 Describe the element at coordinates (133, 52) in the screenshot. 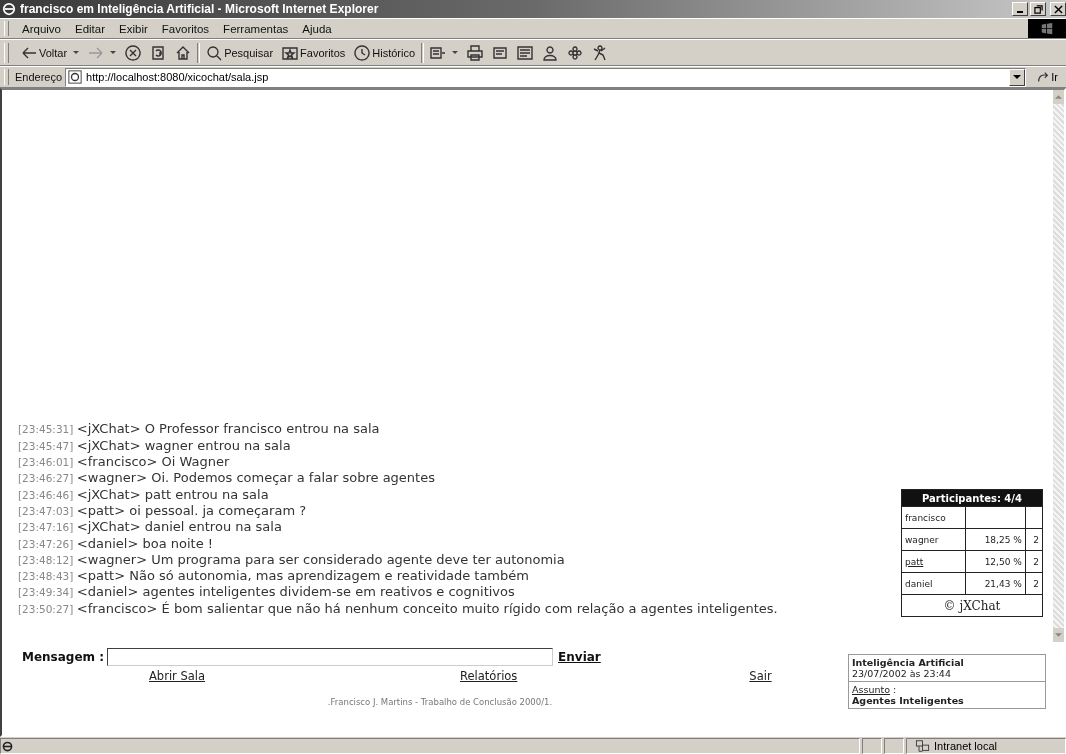

I see `stop-icon` at that location.